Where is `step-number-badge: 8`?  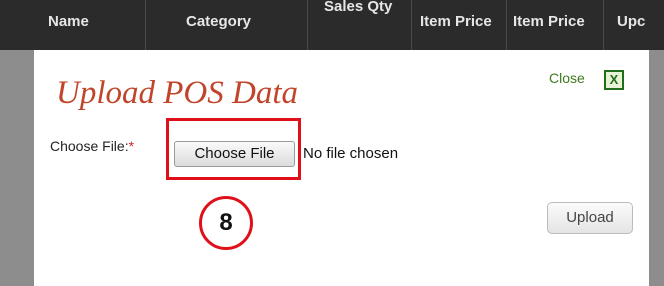 step-number-badge: 8 is located at coordinates (226, 223).